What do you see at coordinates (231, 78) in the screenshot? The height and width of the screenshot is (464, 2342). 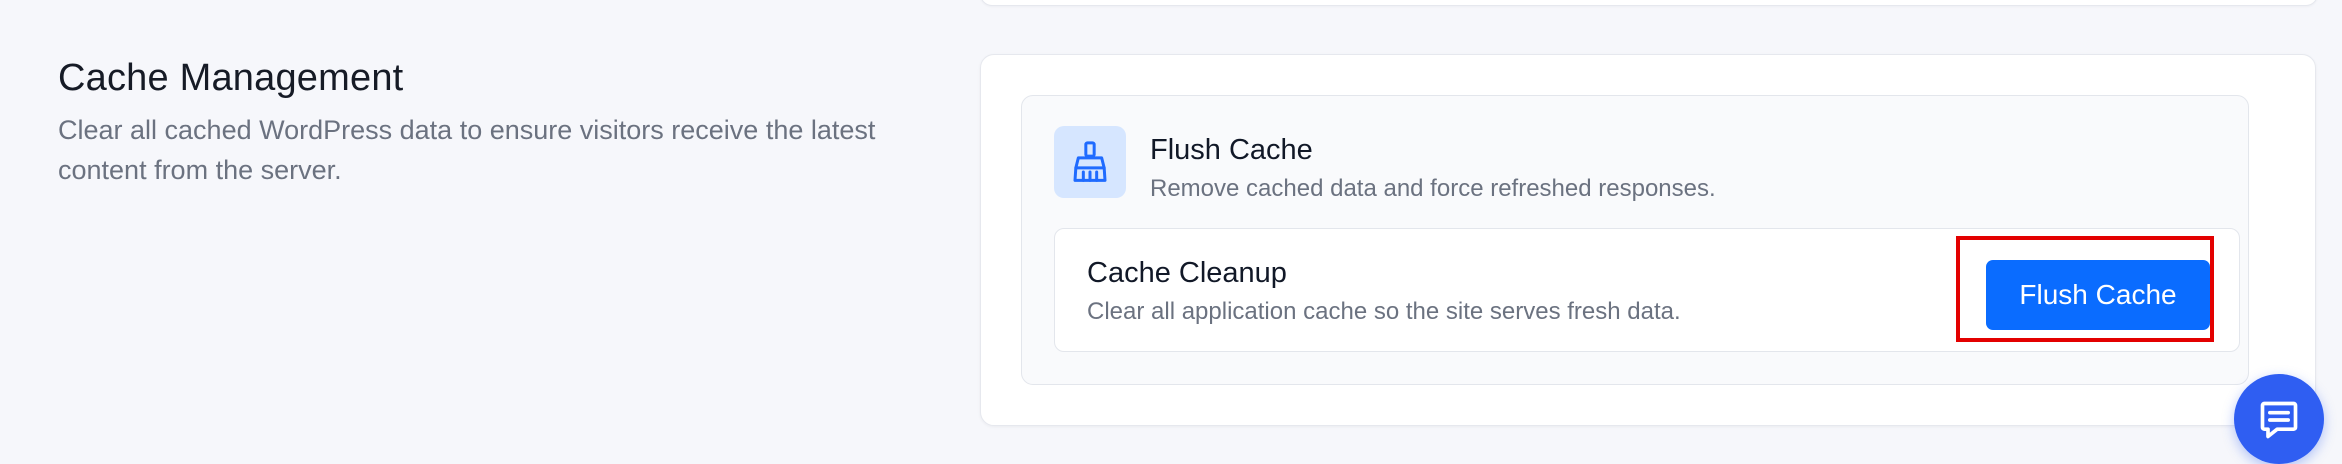 I see `section-title: Cache Management` at bounding box center [231, 78].